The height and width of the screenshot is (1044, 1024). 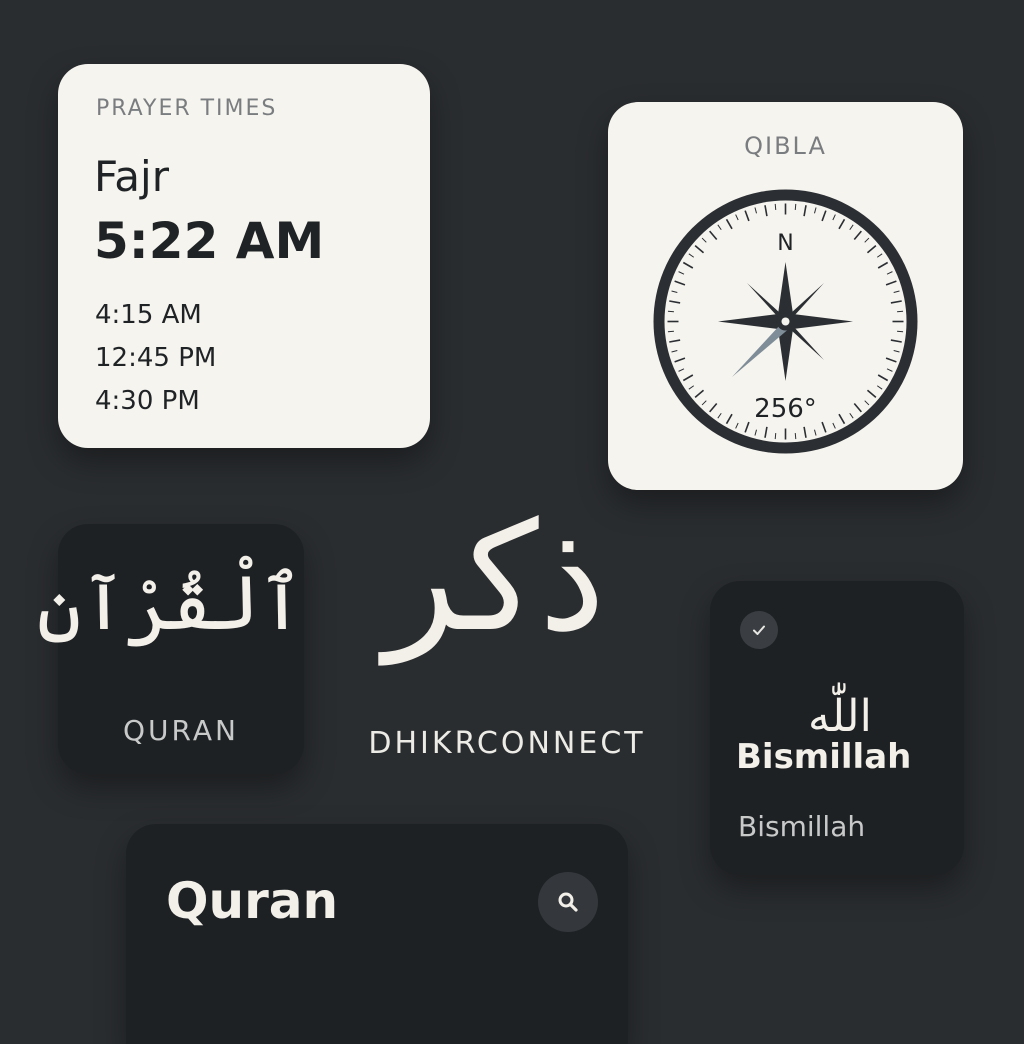 What do you see at coordinates (209, 241) in the screenshot?
I see `current-prayer-time: 5:22 AM` at bounding box center [209, 241].